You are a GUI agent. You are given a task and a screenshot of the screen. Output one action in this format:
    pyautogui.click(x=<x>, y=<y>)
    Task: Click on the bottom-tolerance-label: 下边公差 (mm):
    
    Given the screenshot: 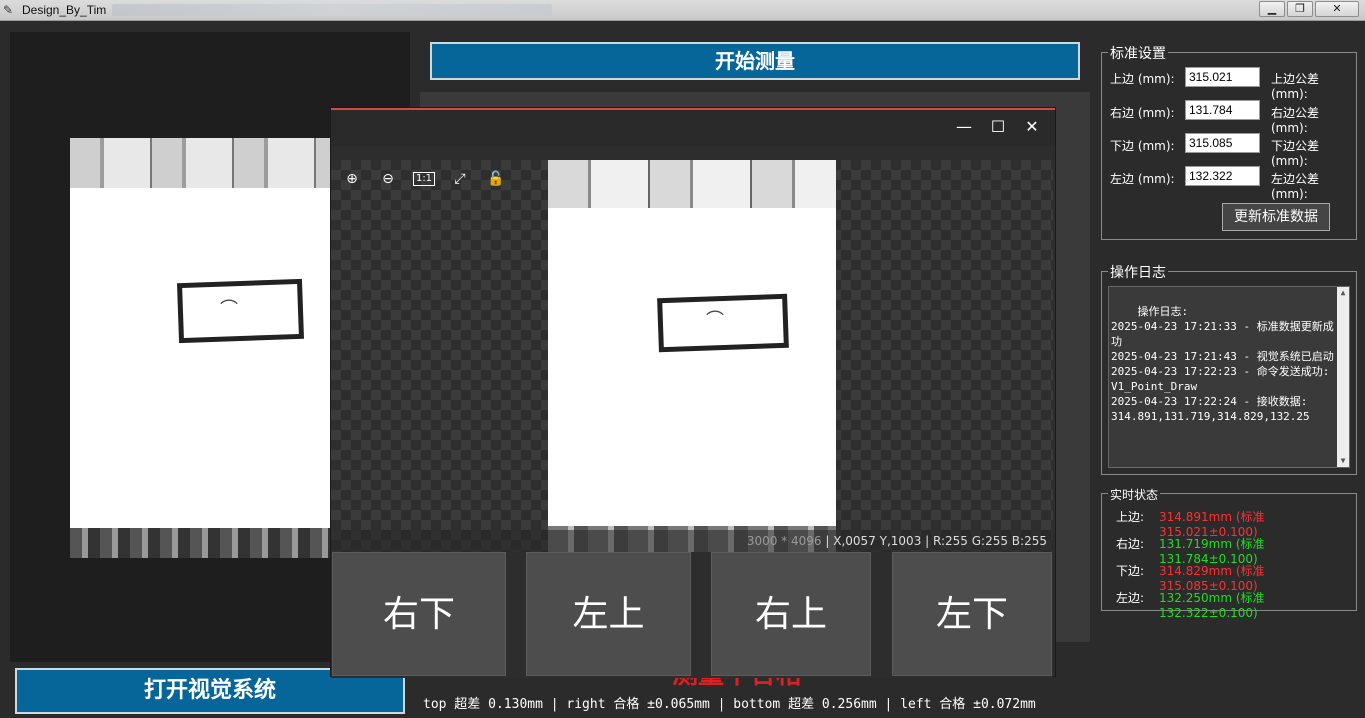 What is the action you would take?
    pyautogui.click(x=1295, y=153)
    